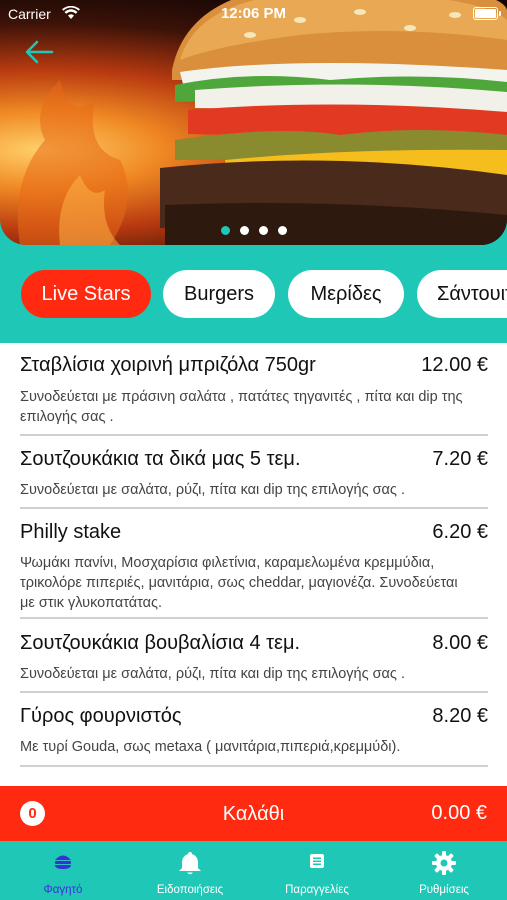  I want to click on food-icon, so click(63, 862).